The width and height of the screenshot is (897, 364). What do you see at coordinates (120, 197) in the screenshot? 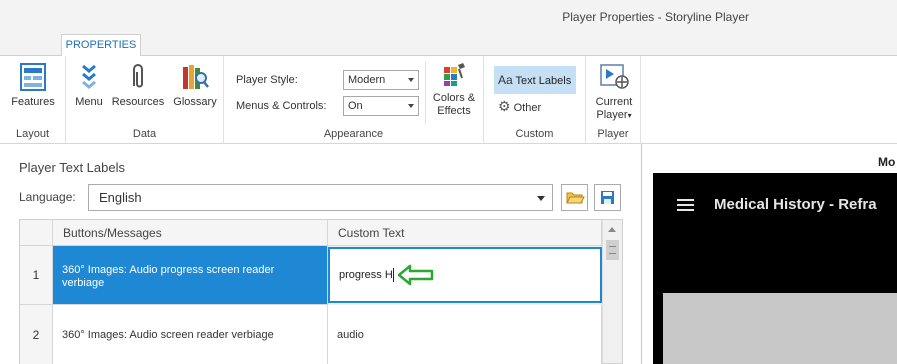
I see `language-value: English` at bounding box center [120, 197].